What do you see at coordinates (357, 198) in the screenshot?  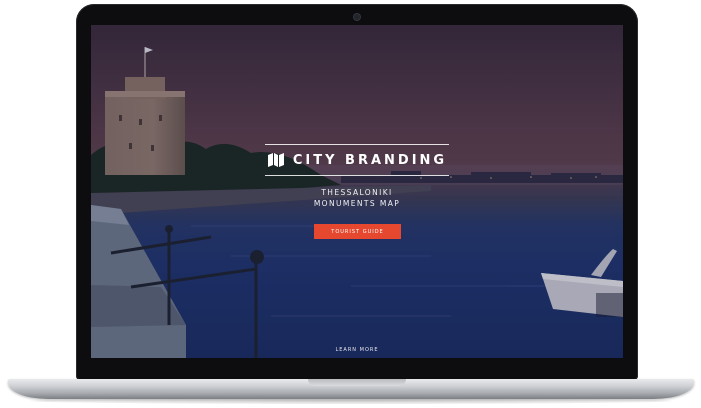 I see `hero-subtitle: THESSALONIKI MONUMENTS MAP` at bounding box center [357, 198].